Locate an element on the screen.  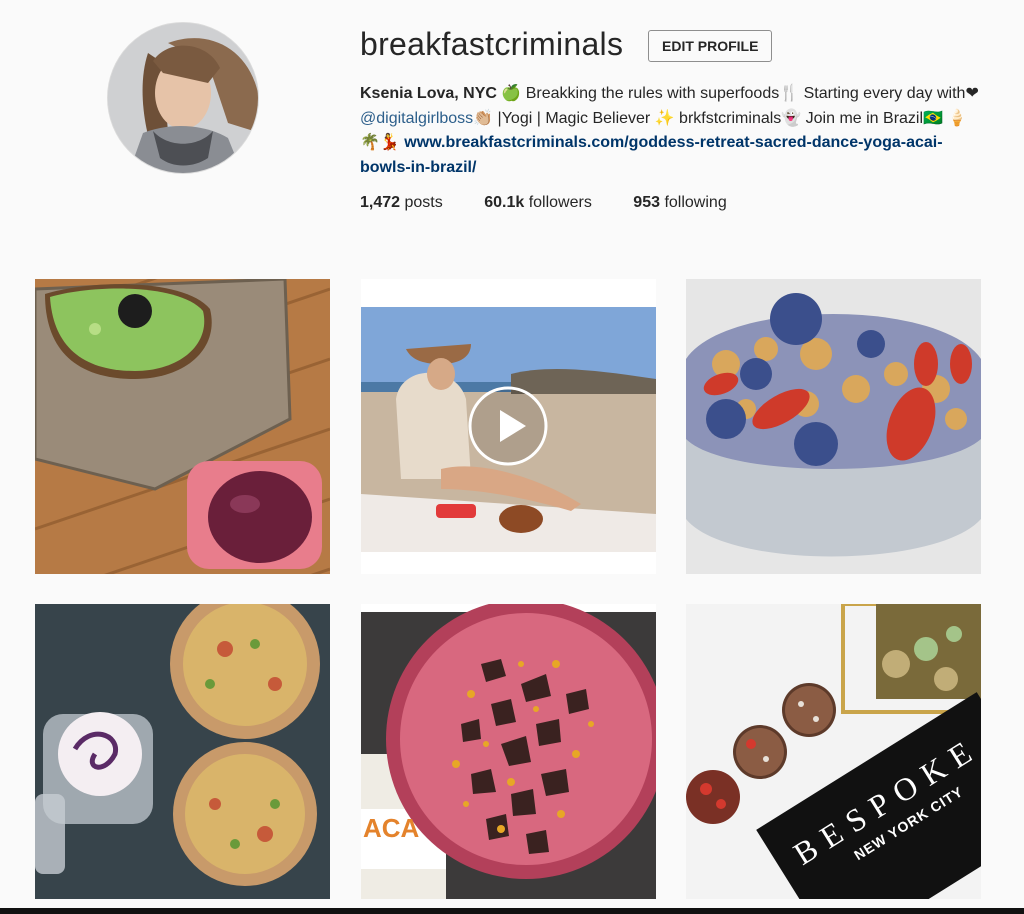
post-image-berry-bowl is located at coordinates (833, 426).